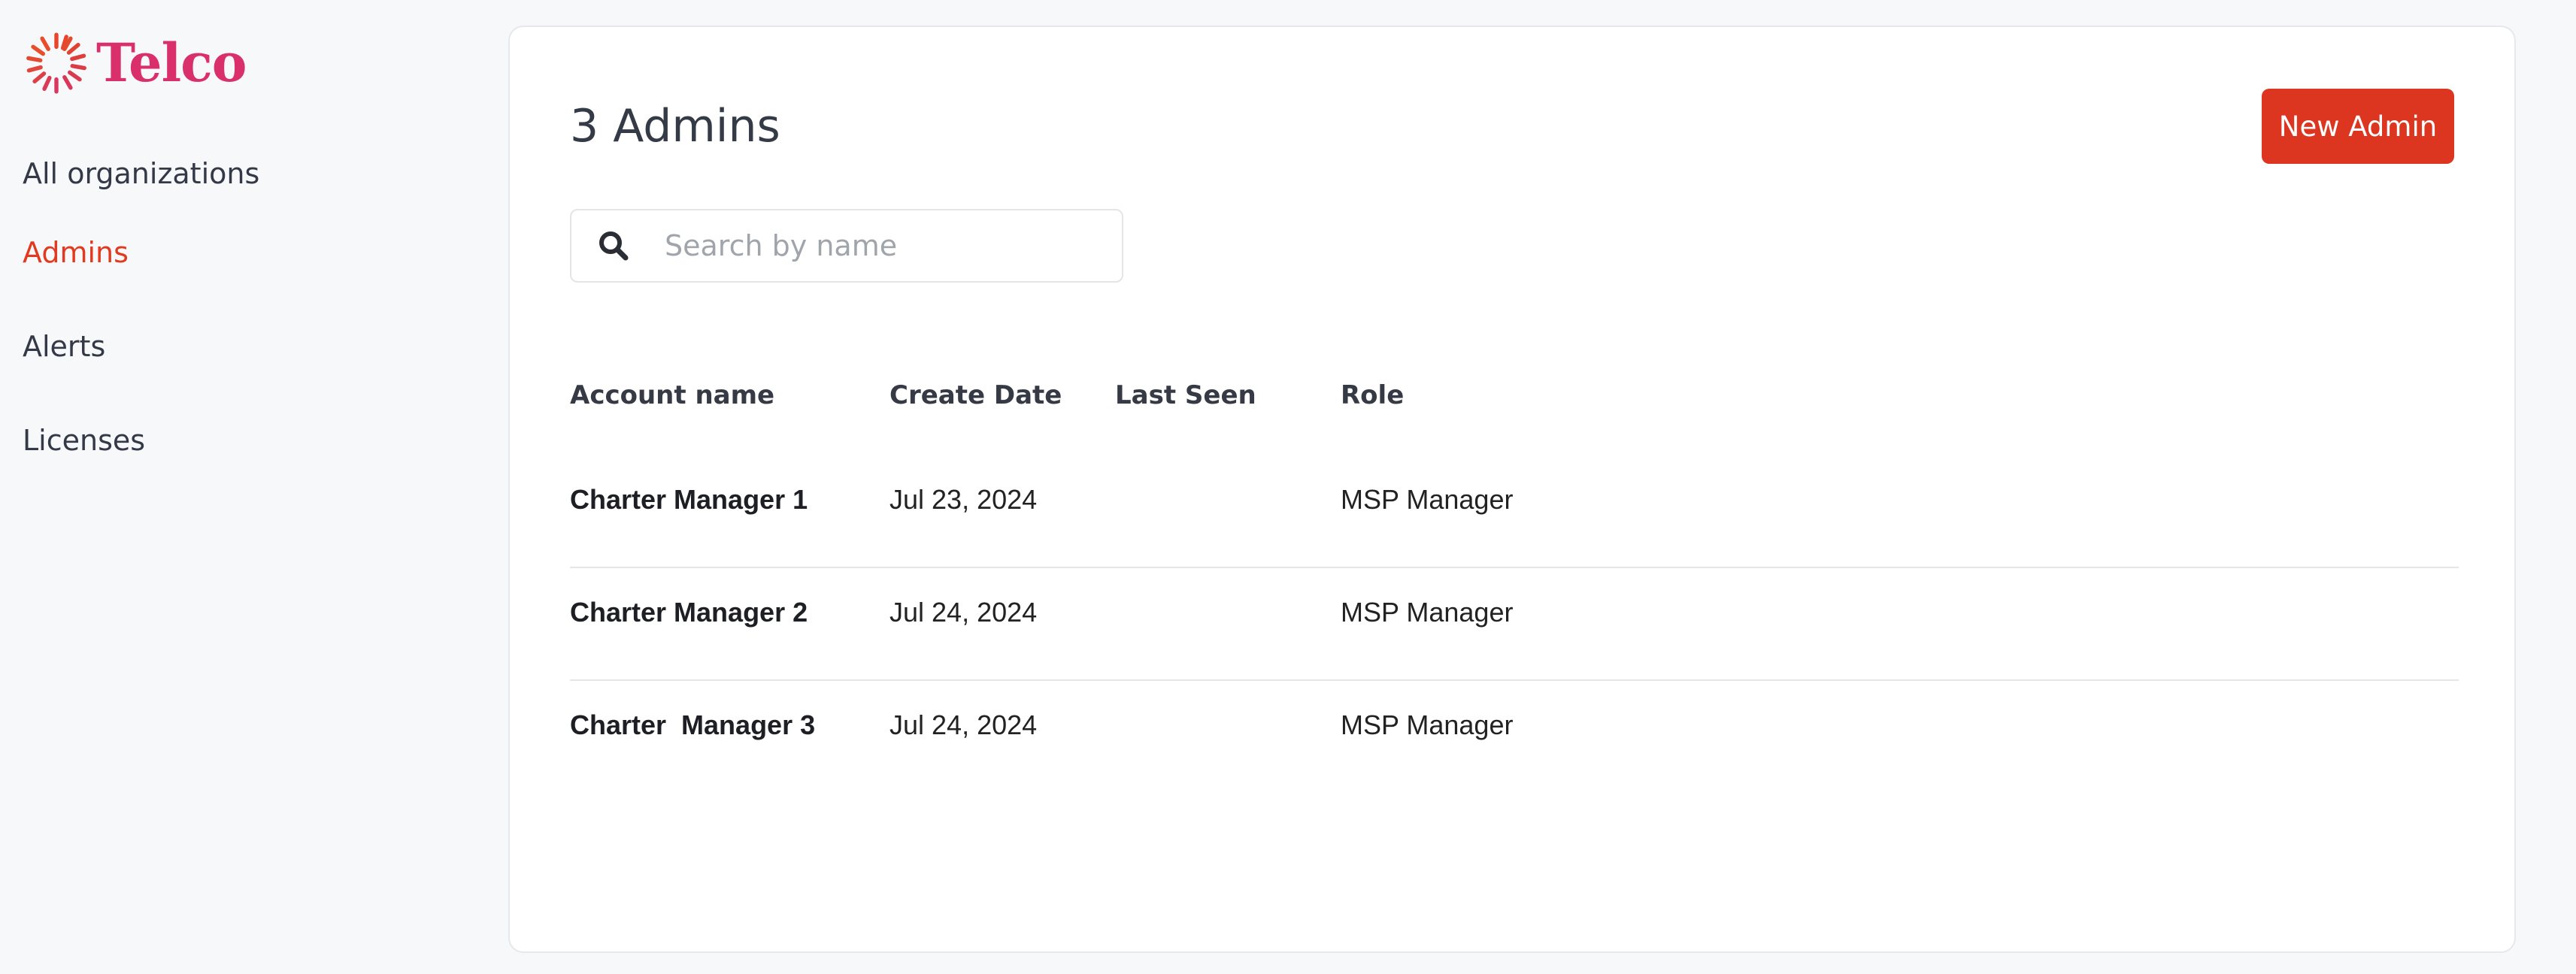  What do you see at coordinates (64, 346) in the screenshot?
I see `sidebar-item-alerts: Alerts` at bounding box center [64, 346].